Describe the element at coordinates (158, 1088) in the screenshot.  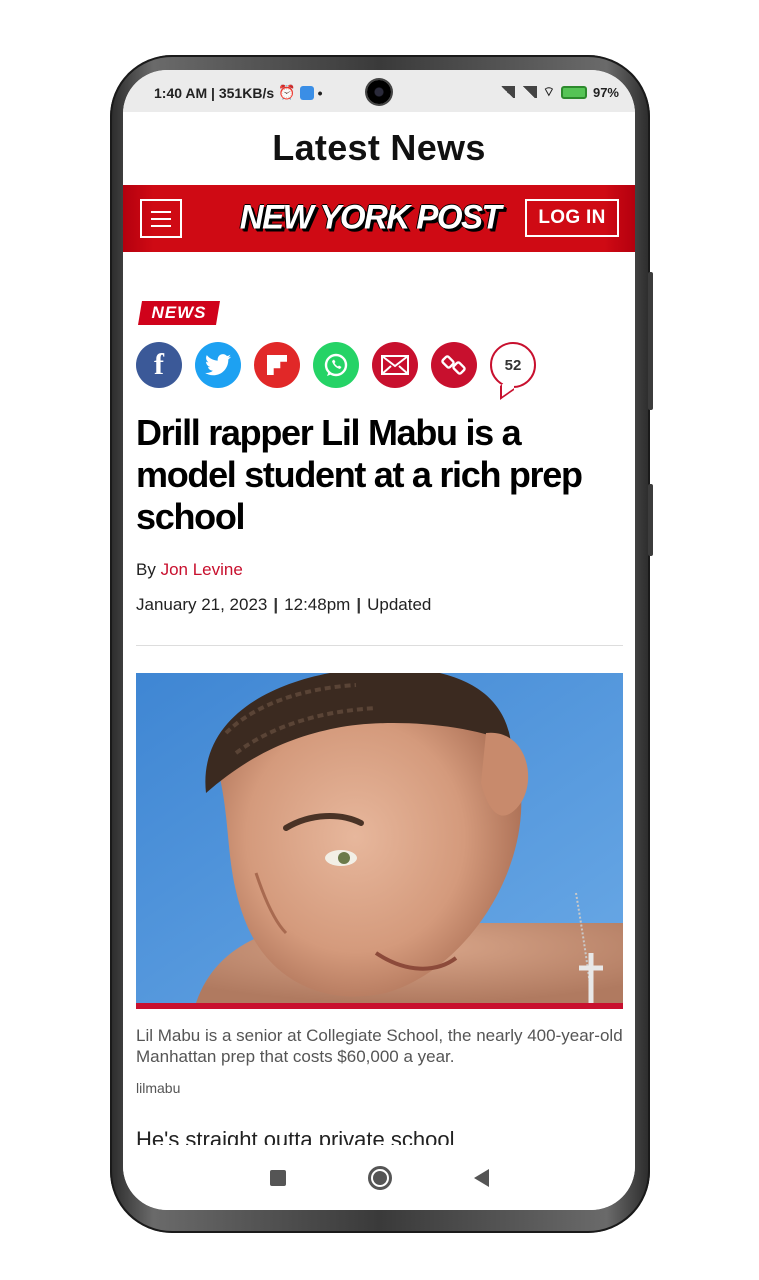
I see `photo-credit: lilmabu` at that location.